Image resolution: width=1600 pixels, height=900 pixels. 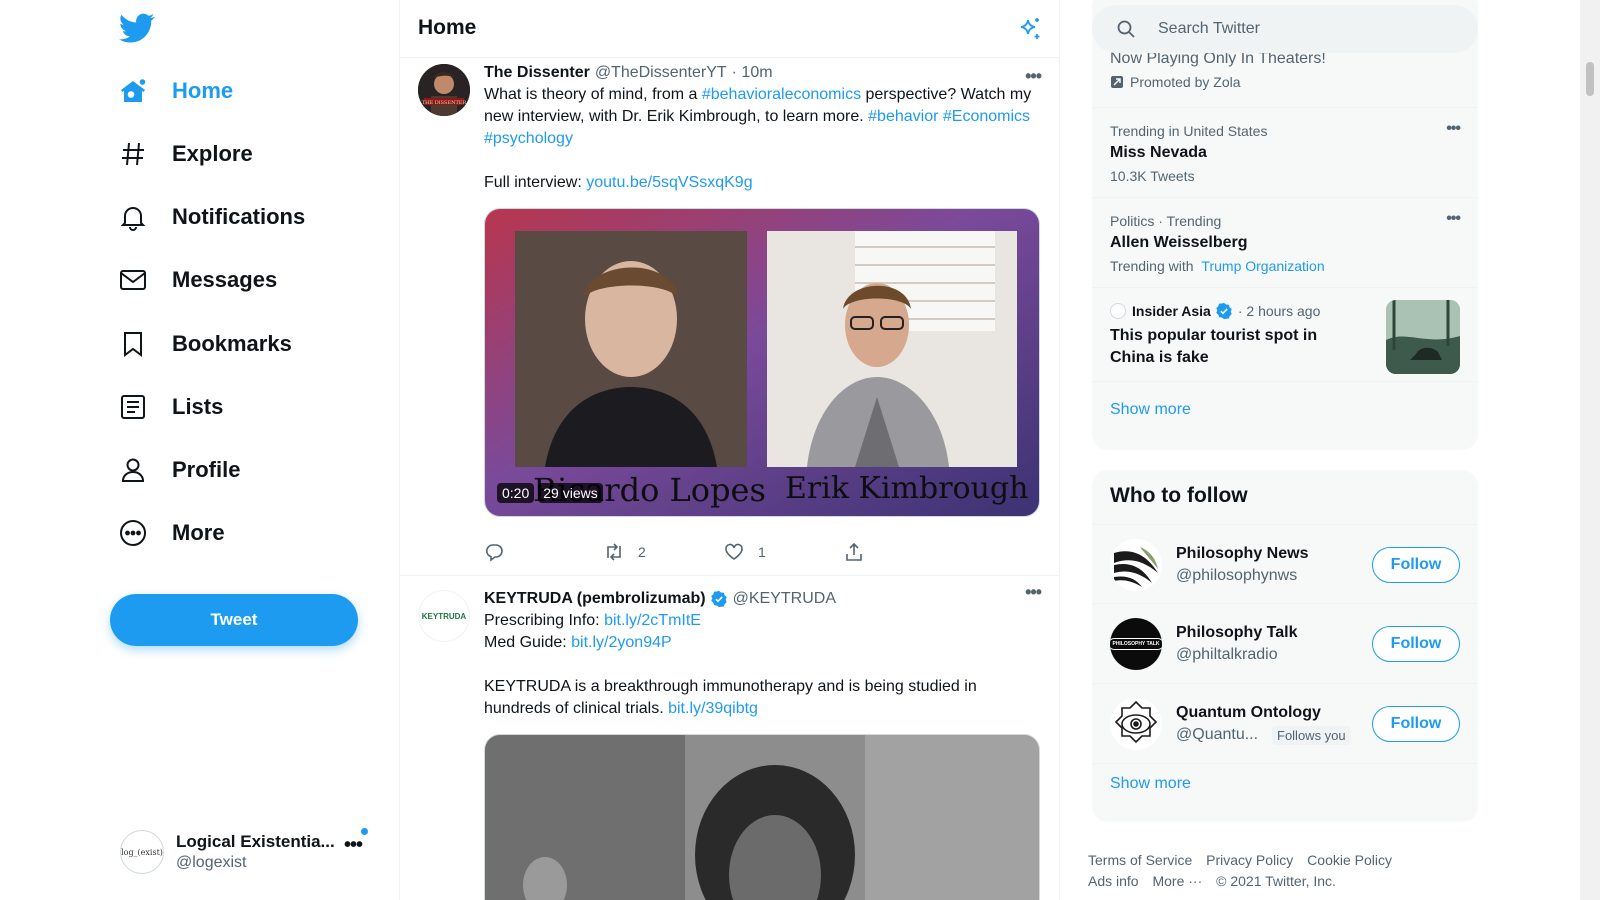 What do you see at coordinates (1311, 735) in the screenshot?
I see `follows-you-badge: Follows you` at bounding box center [1311, 735].